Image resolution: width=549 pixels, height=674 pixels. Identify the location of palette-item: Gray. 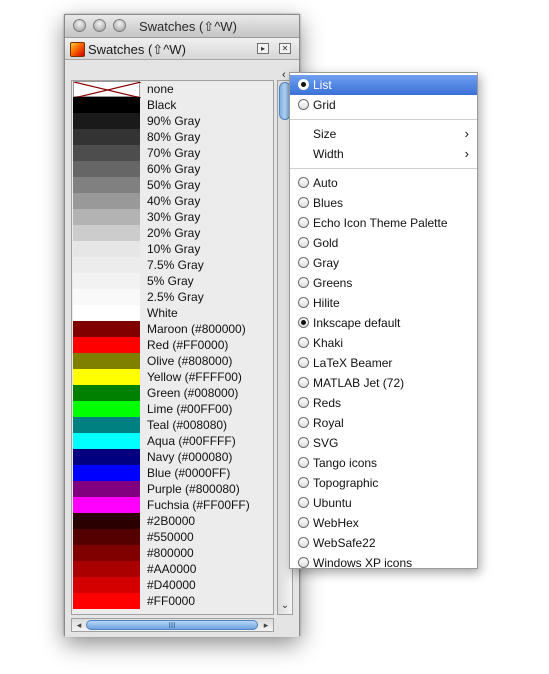
(383, 263).